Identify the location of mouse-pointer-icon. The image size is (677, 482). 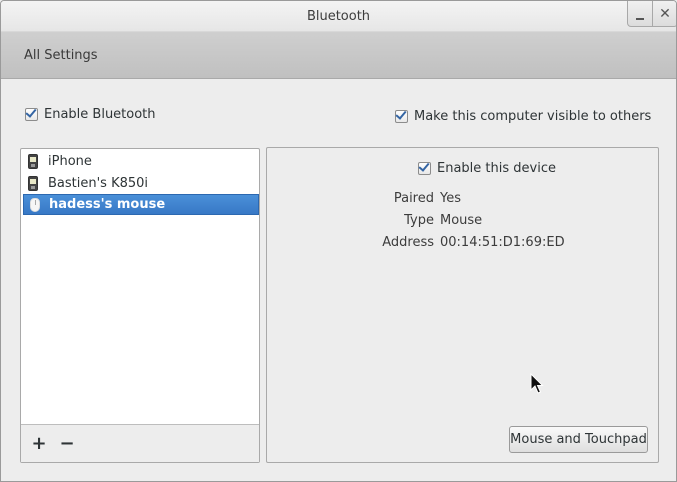
(537, 383).